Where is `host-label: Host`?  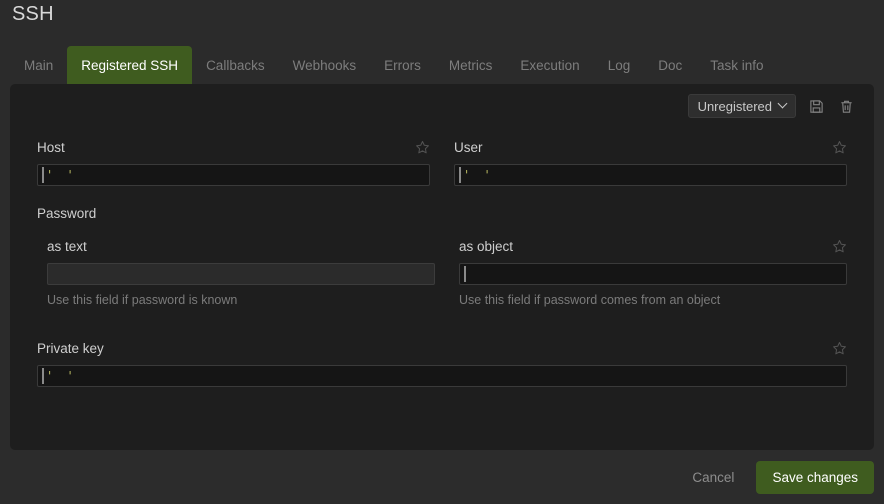
host-label: Host is located at coordinates (51, 147).